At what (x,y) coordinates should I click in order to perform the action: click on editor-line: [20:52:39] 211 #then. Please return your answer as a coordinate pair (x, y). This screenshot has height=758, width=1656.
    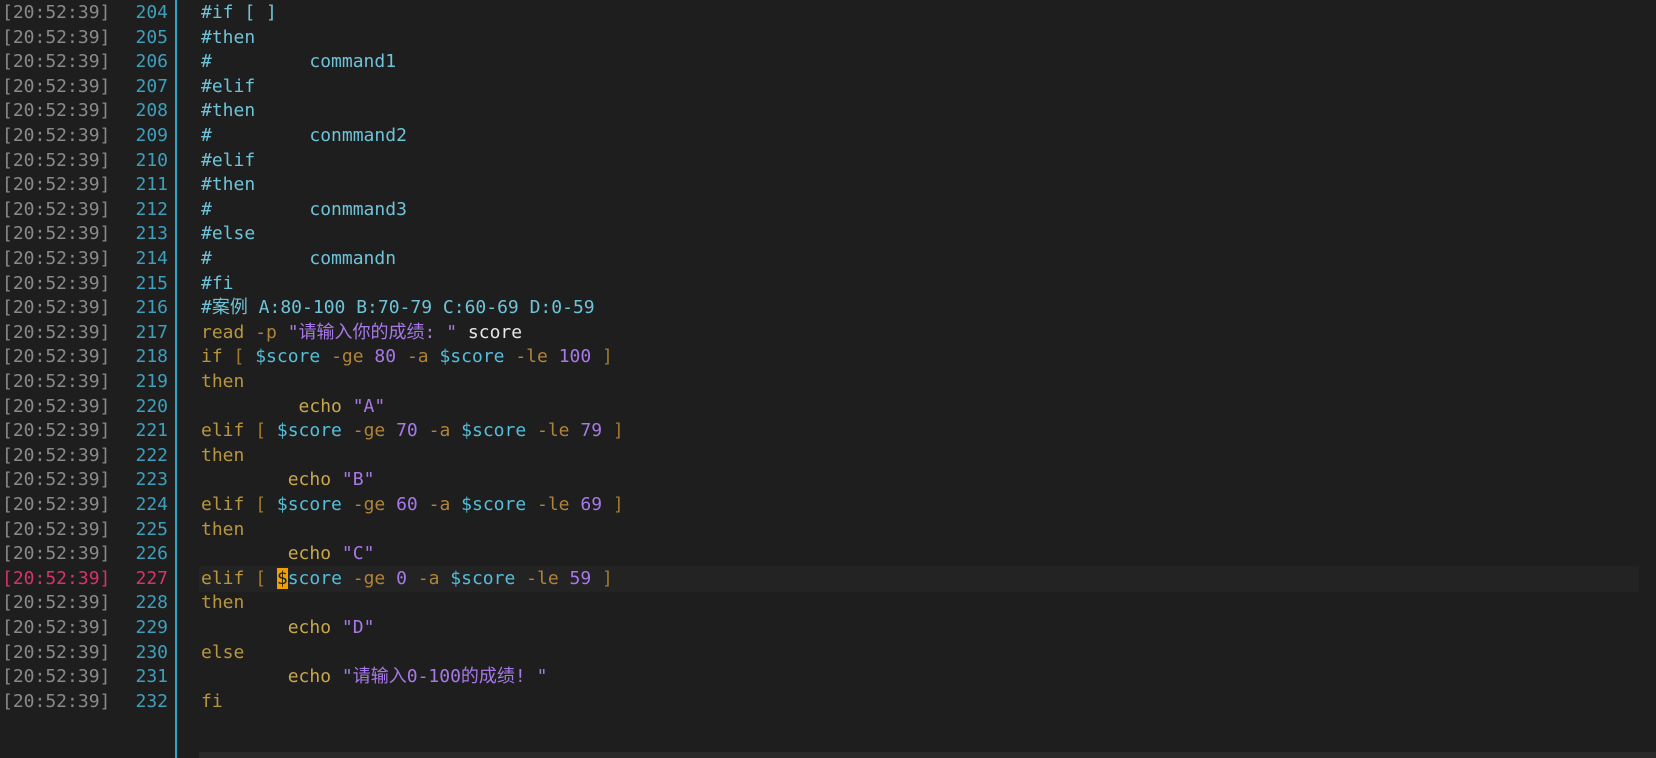
    Looking at the image, I should click on (828, 185).